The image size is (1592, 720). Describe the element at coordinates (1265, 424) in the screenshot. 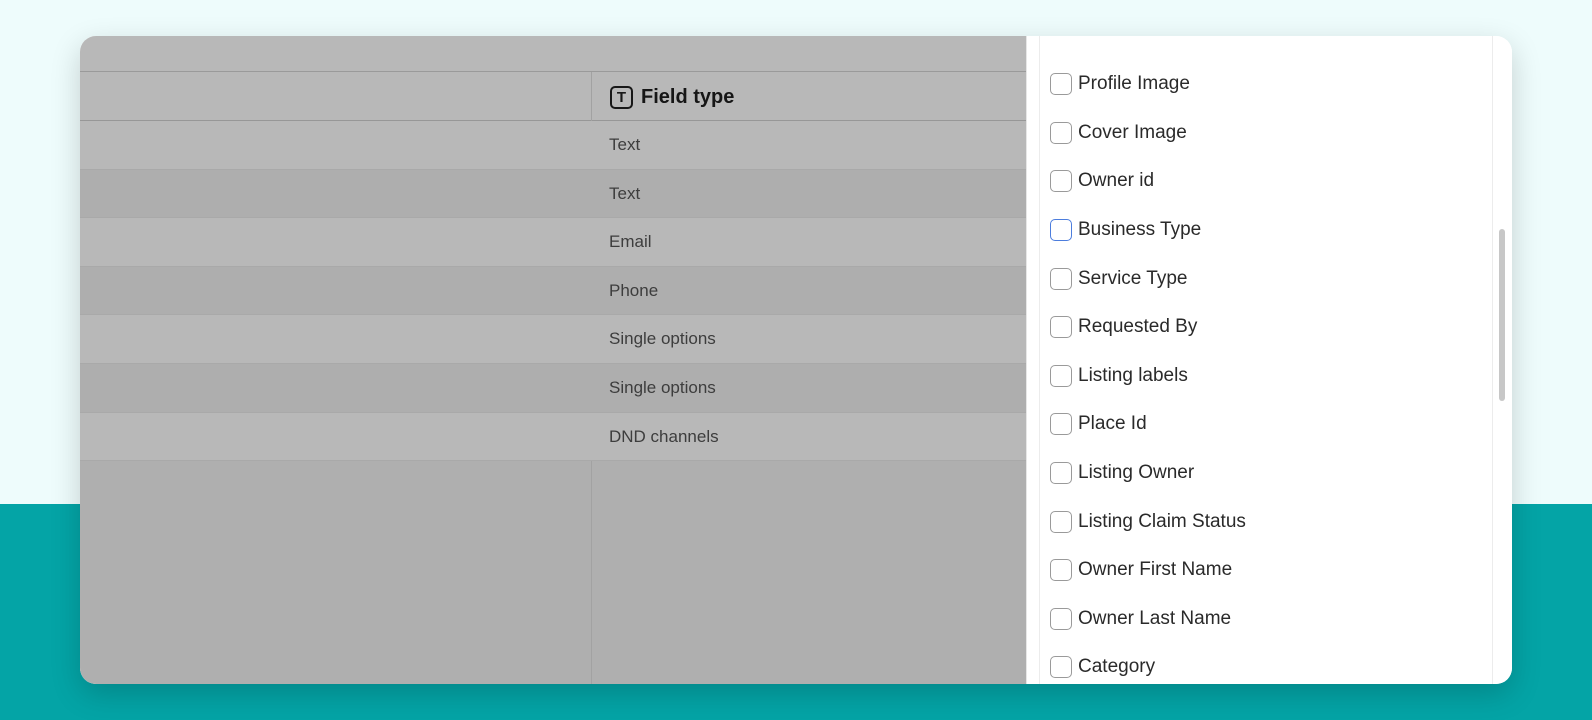

I see `list-item: Place Id` at that location.